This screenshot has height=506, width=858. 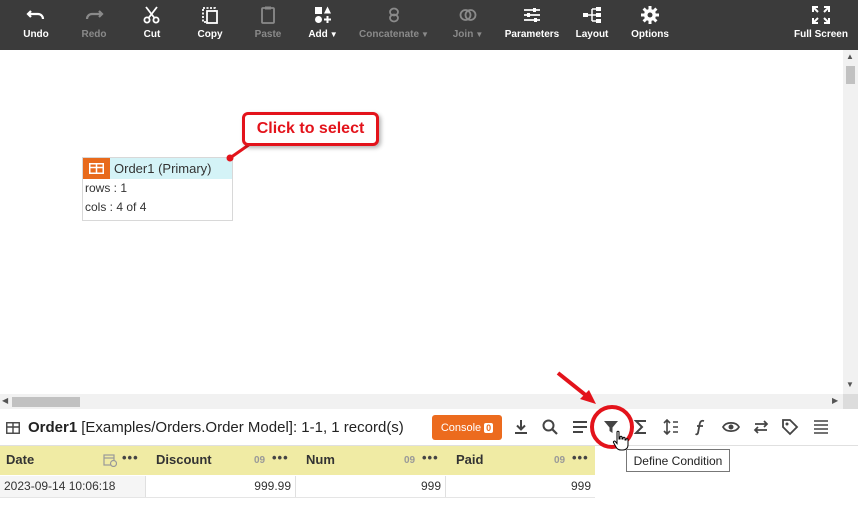 I want to click on download-icon, so click(x=521, y=427).